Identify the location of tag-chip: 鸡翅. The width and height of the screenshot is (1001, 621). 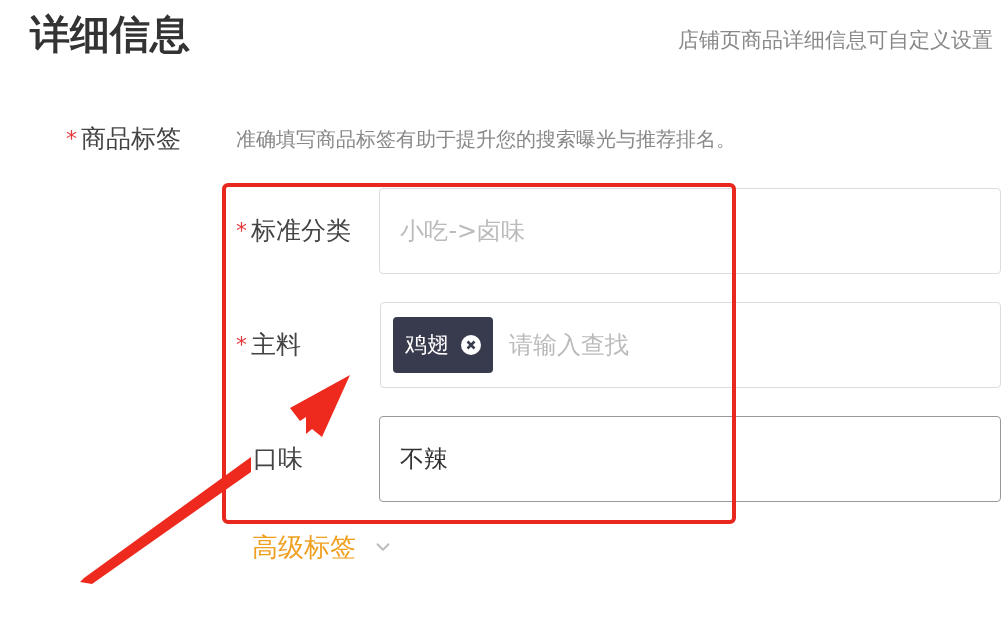
(442, 344).